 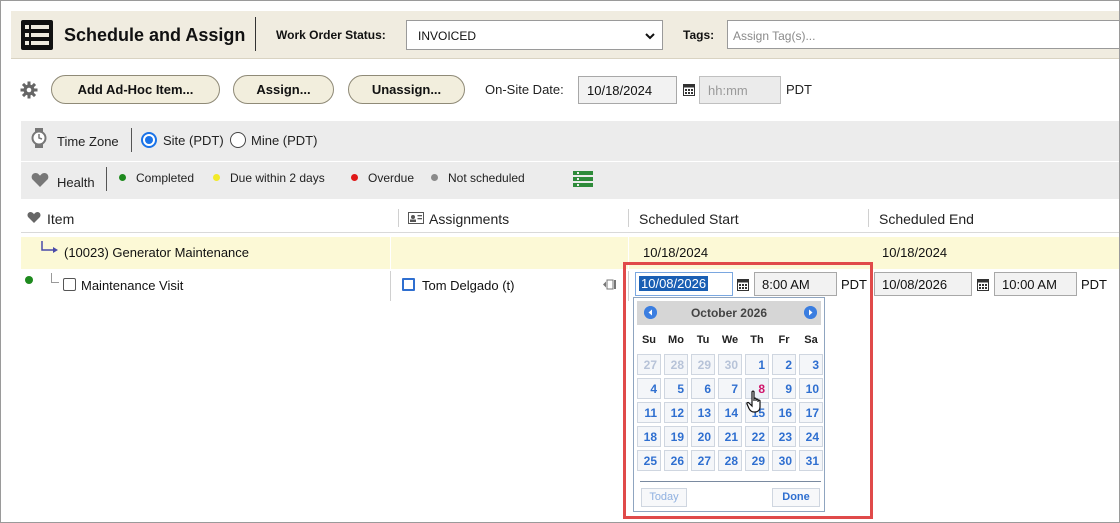 I want to click on resize-handle-icon, so click(x=610, y=284).